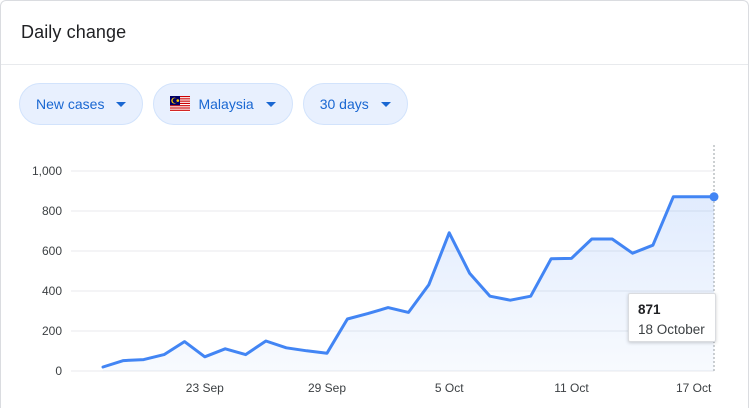  Describe the element at coordinates (344, 104) in the screenshot. I see `range-label: 30 days` at that location.